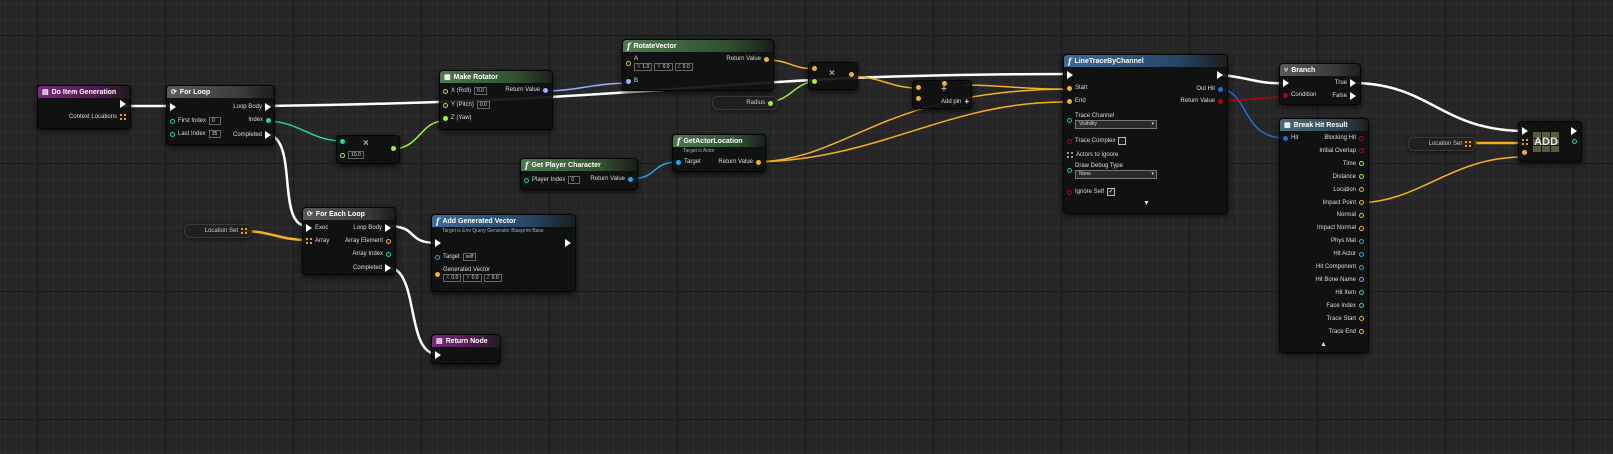  What do you see at coordinates (356, 155) in the screenshot?
I see `multiply-value-field: 10.0` at bounding box center [356, 155].